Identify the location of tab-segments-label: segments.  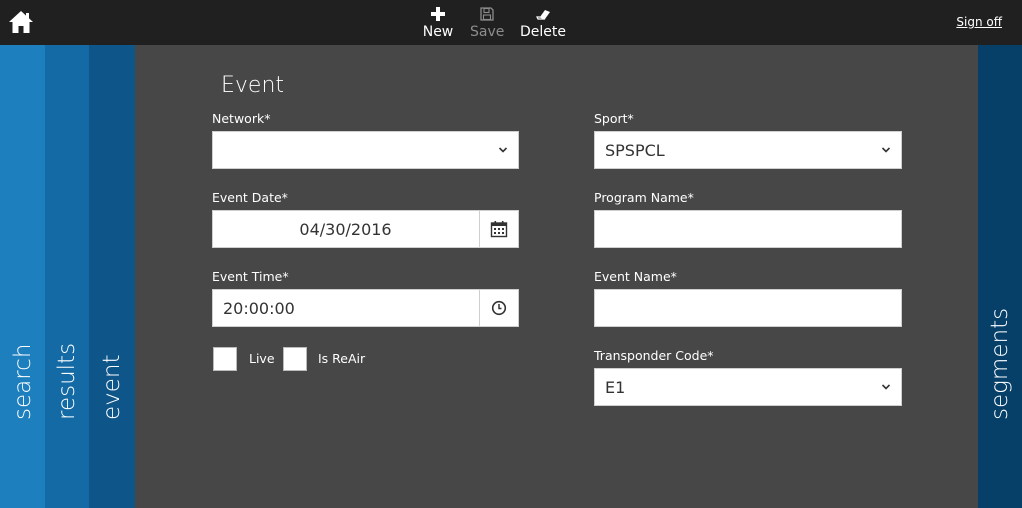
(1000, 363).